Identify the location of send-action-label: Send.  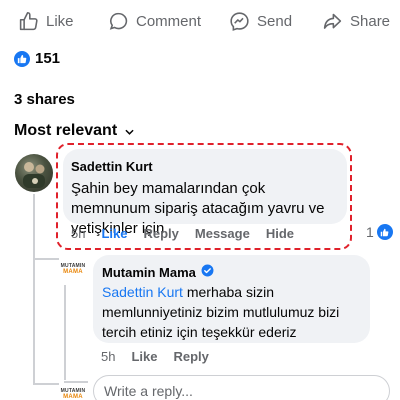
(275, 21).